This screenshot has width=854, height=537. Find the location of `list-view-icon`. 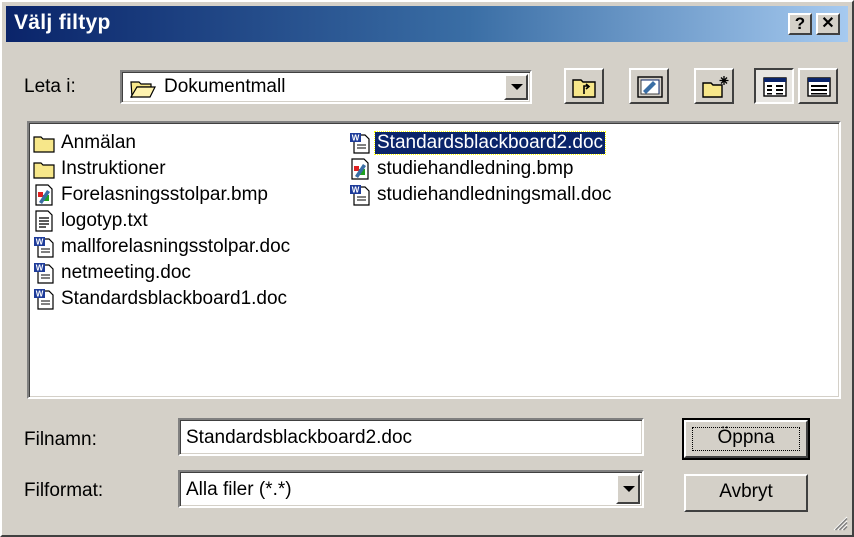

list-view-icon is located at coordinates (775, 87).